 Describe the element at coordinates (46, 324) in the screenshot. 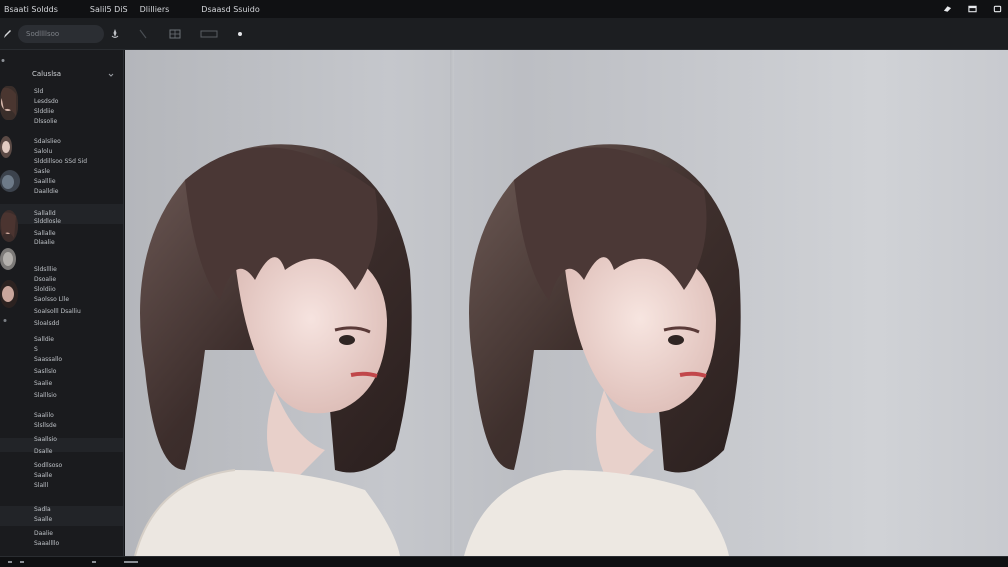

I see `sidebar-list-item: Sloalsdd` at that location.